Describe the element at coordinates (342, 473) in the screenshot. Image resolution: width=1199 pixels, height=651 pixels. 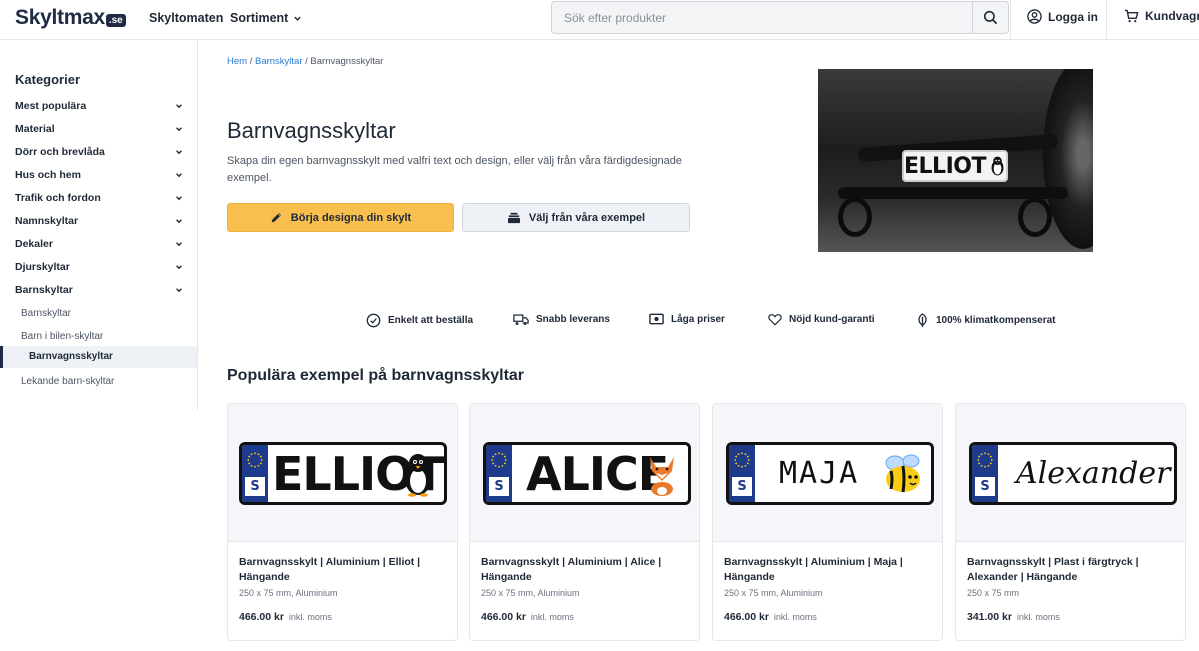
I see `product-image: S ELLIOT` at that location.